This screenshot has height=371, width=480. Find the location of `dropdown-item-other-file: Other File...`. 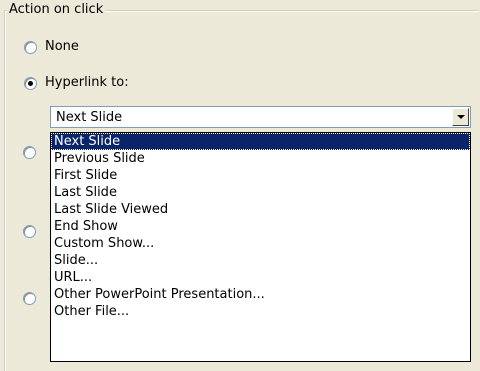

dropdown-item-other-file: Other File... is located at coordinates (260, 311).